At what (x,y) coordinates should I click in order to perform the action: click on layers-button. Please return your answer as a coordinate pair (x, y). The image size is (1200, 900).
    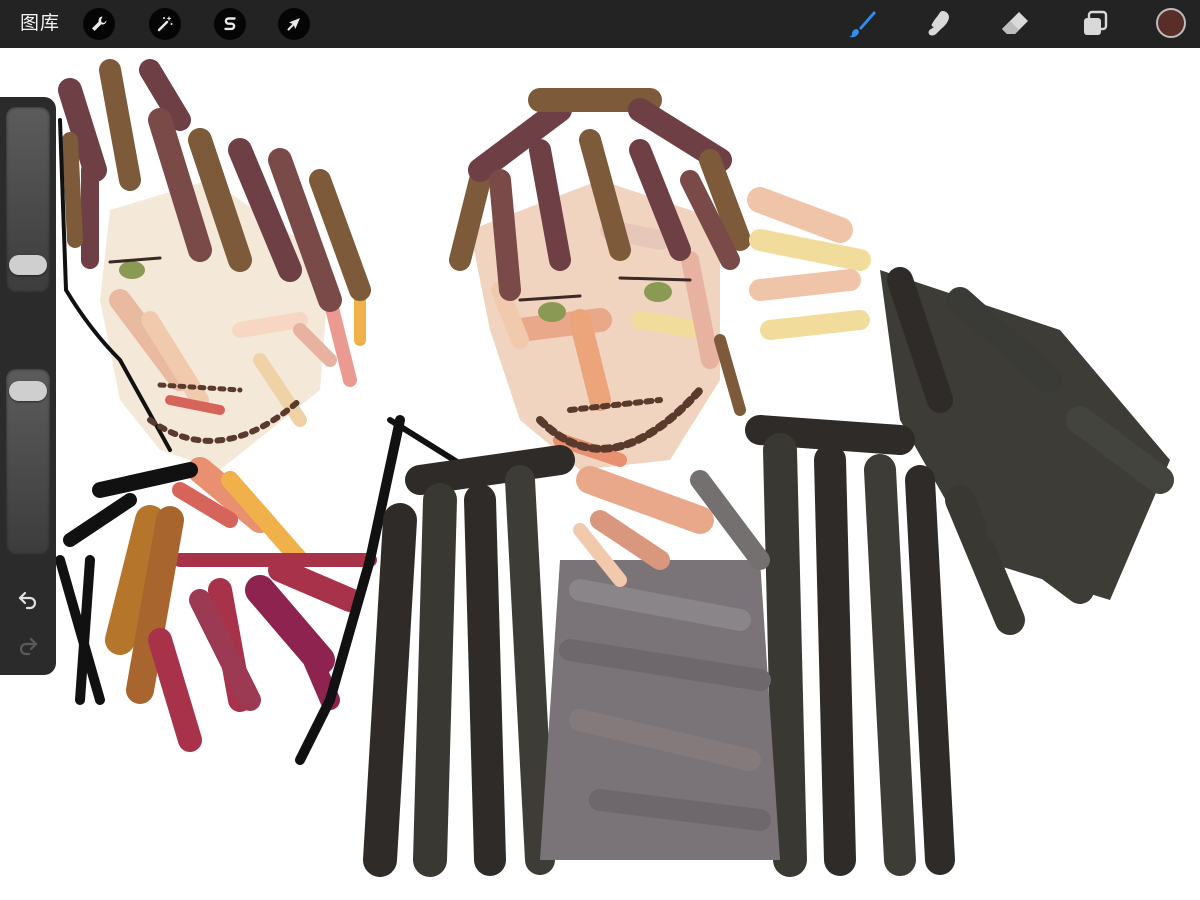
    Looking at the image, I should click on (1095, 24).